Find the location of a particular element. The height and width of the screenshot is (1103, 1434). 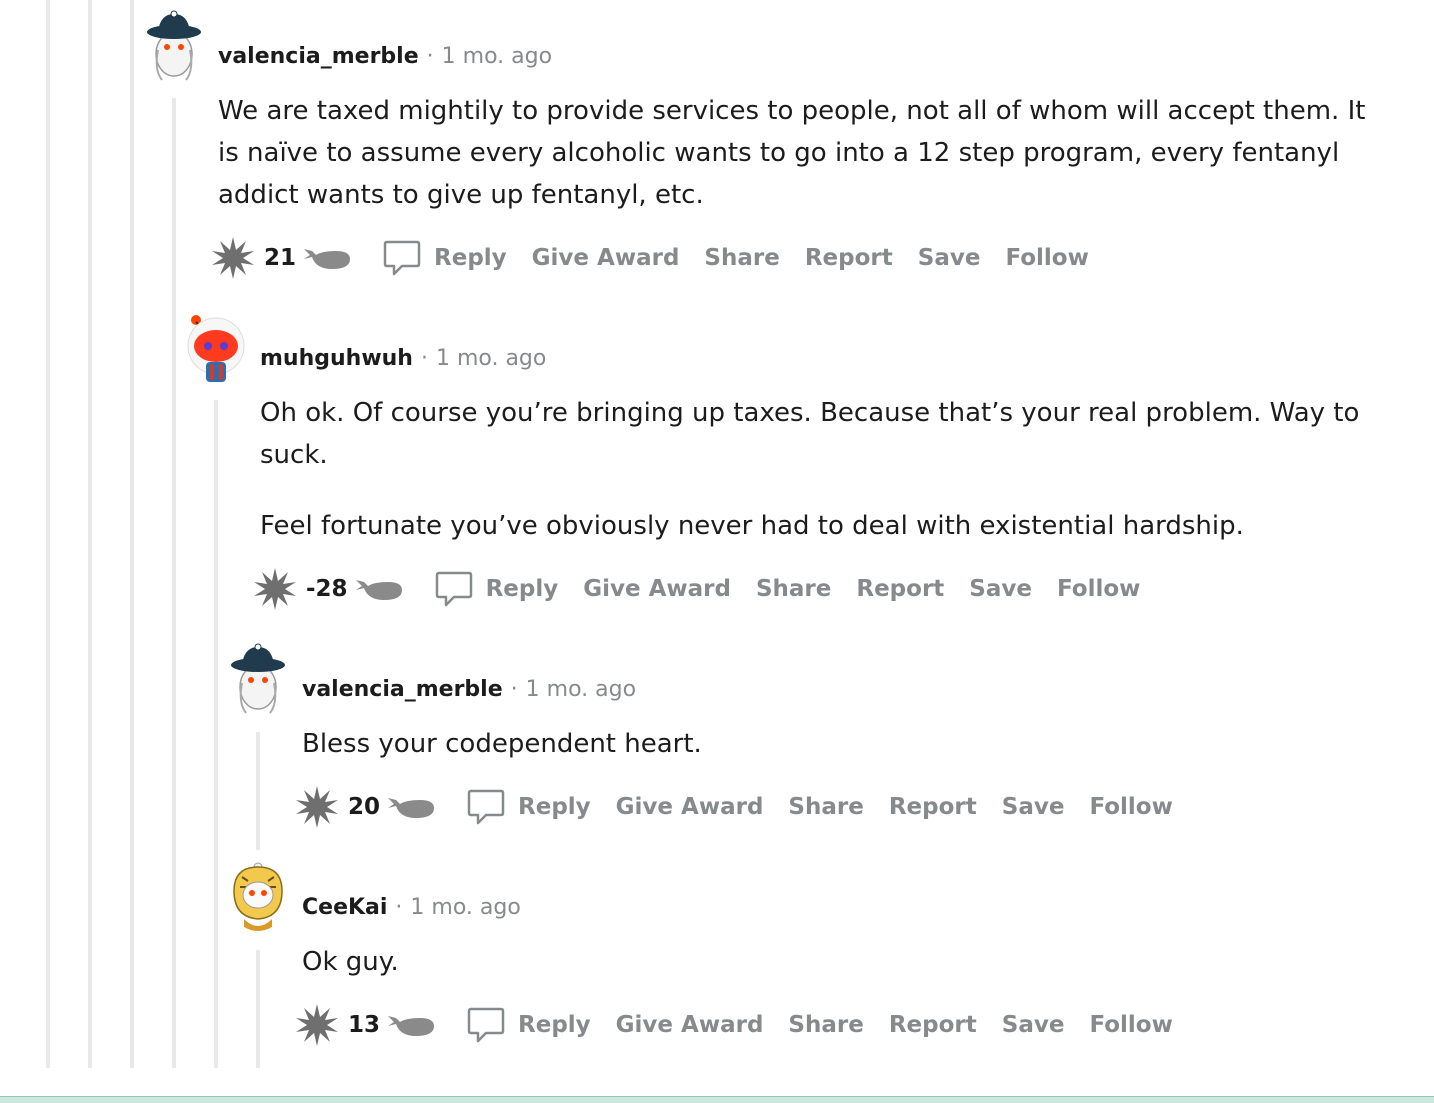

comment-body: Bless your codependent heart. is located at coordinates (842, 758).